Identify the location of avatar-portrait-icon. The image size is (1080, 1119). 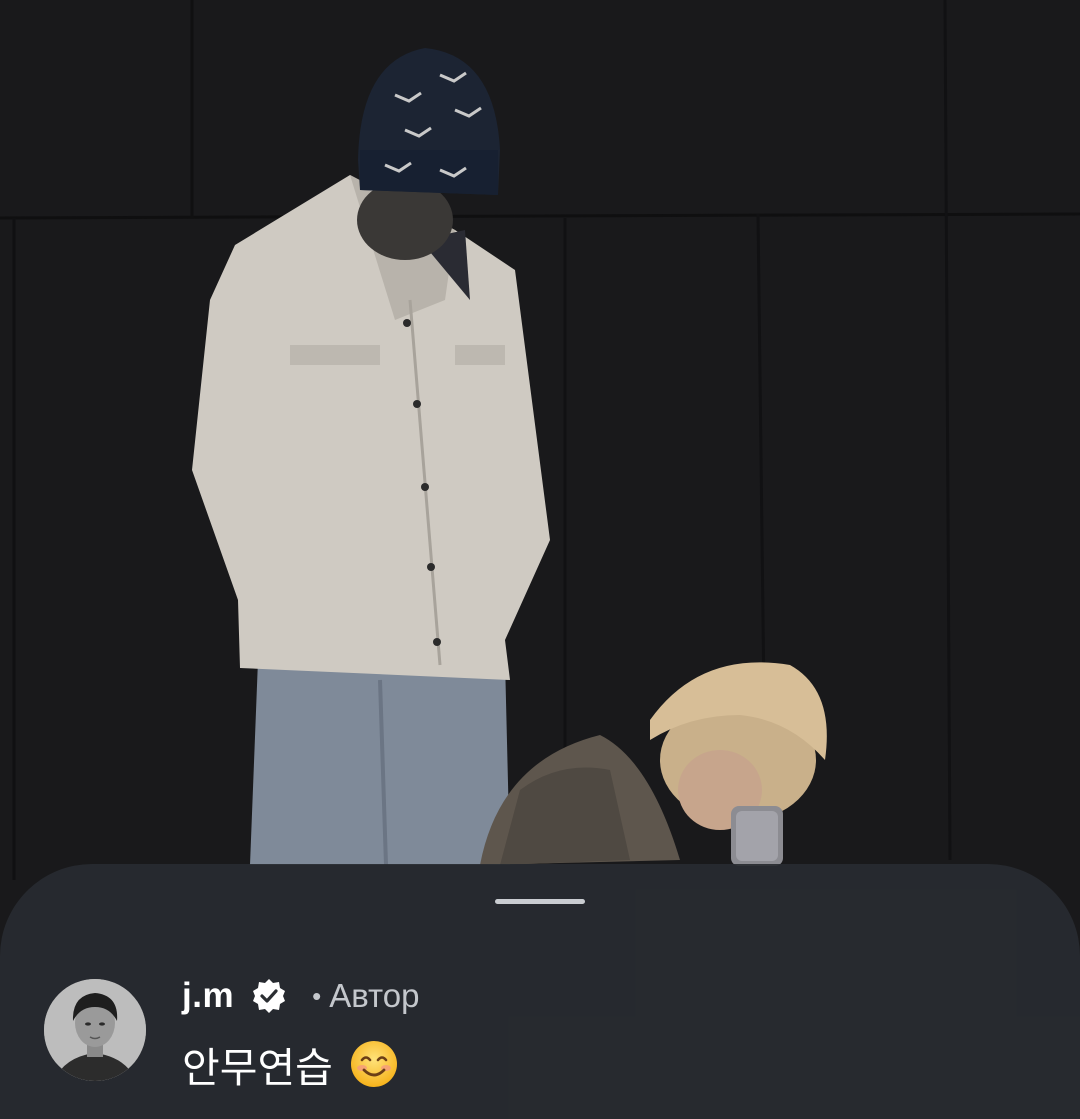
(95, 1030).